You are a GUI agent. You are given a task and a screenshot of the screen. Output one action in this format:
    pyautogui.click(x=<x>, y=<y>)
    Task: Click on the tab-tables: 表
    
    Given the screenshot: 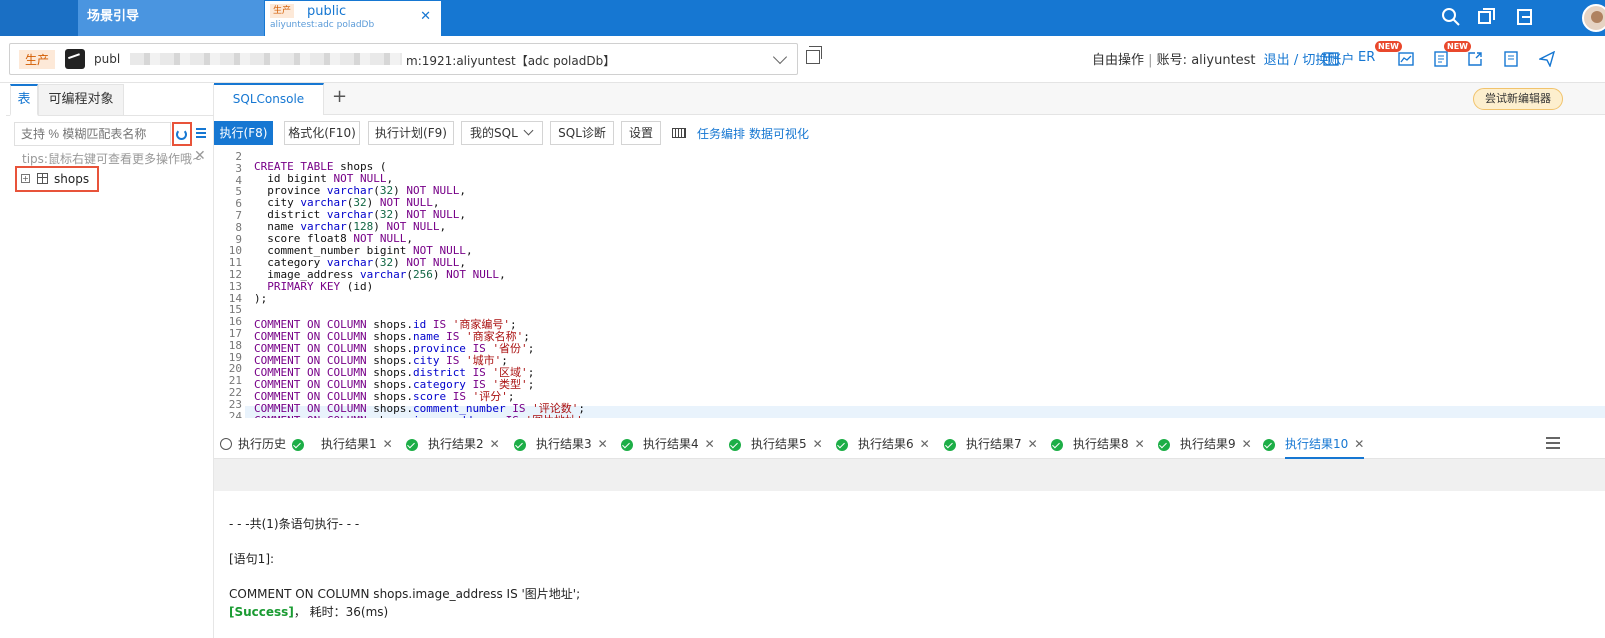 What is the action you would take?
    pyautogui.click(x=24, y=100)
    